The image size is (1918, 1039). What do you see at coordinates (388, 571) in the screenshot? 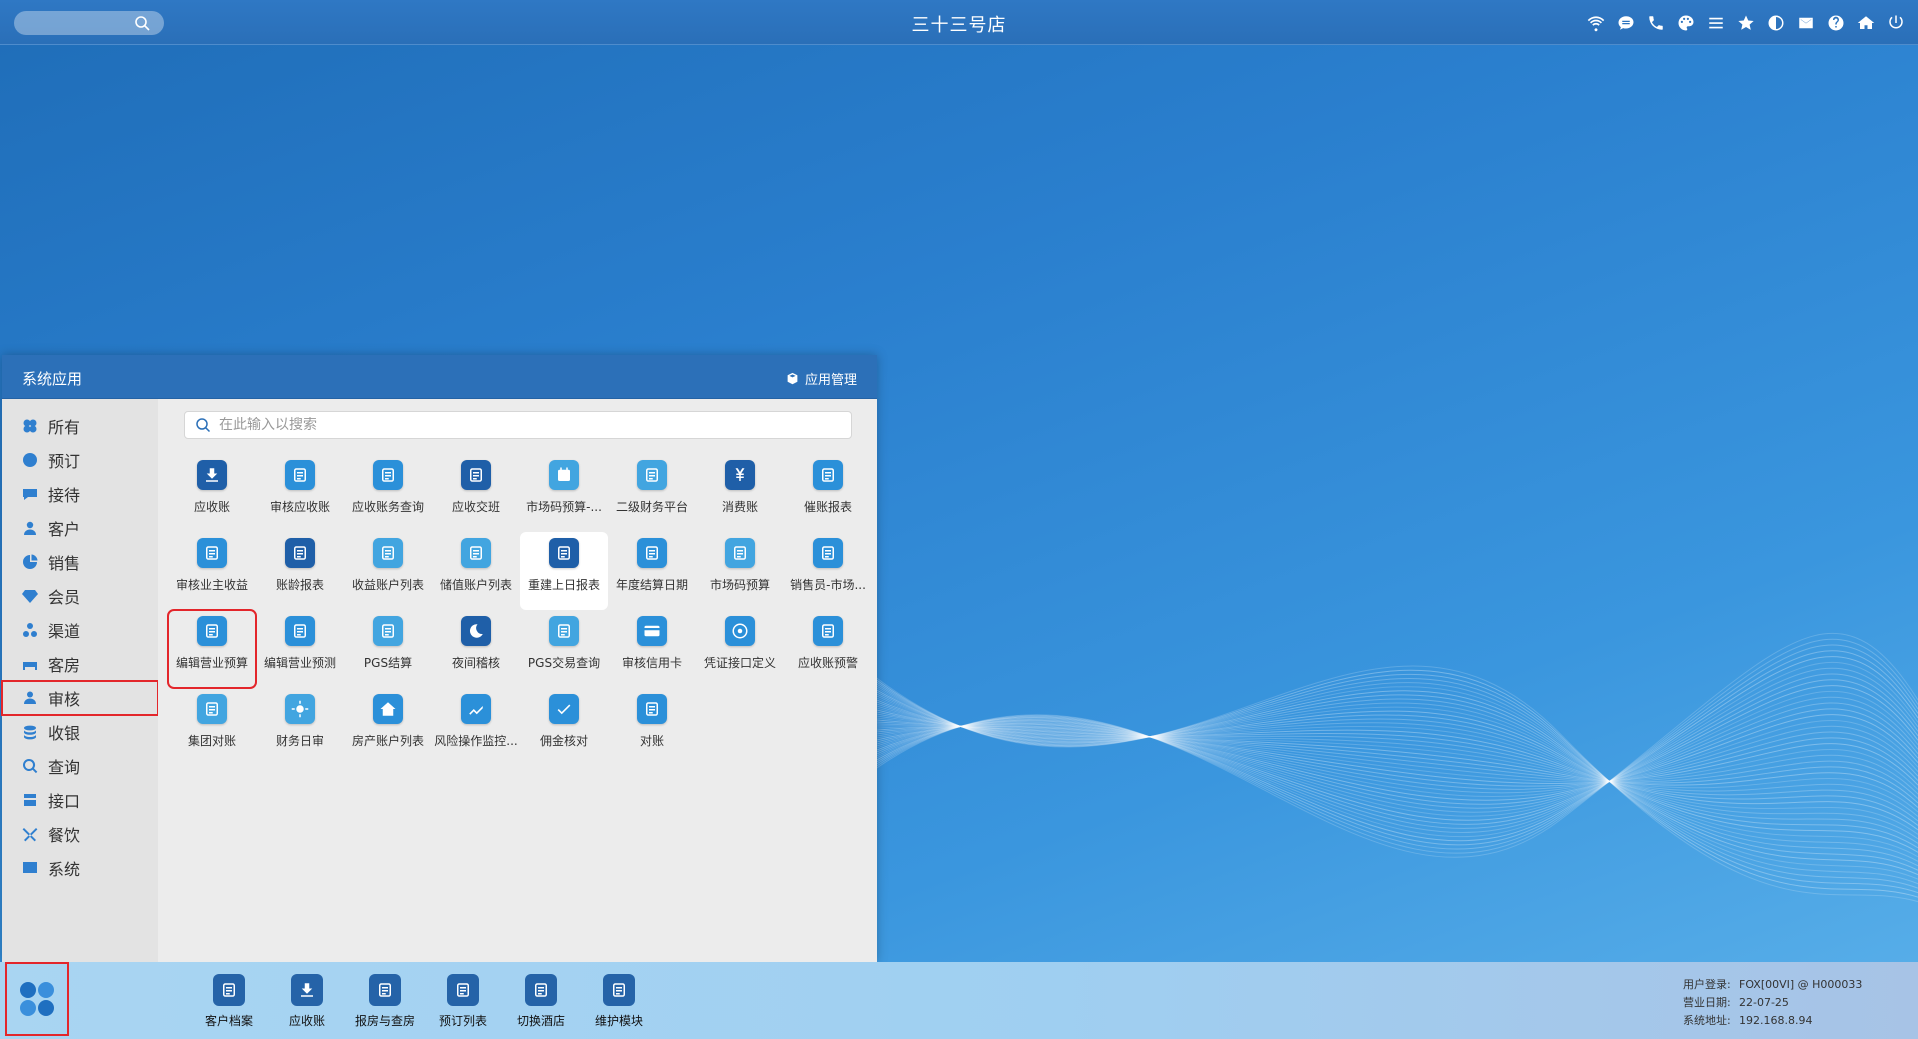
I see `app-tile: 收益账户列表` at bounding box center [388, 571].